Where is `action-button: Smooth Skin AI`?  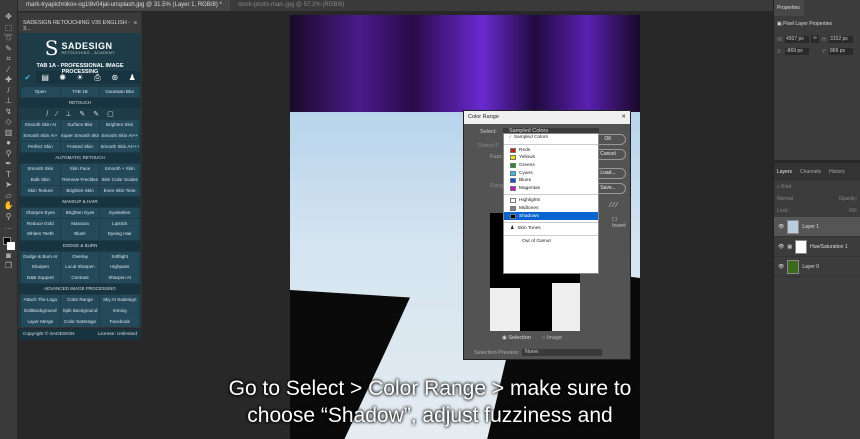 action-button: Smooth Skin AI is located at coordinates (40, 125).